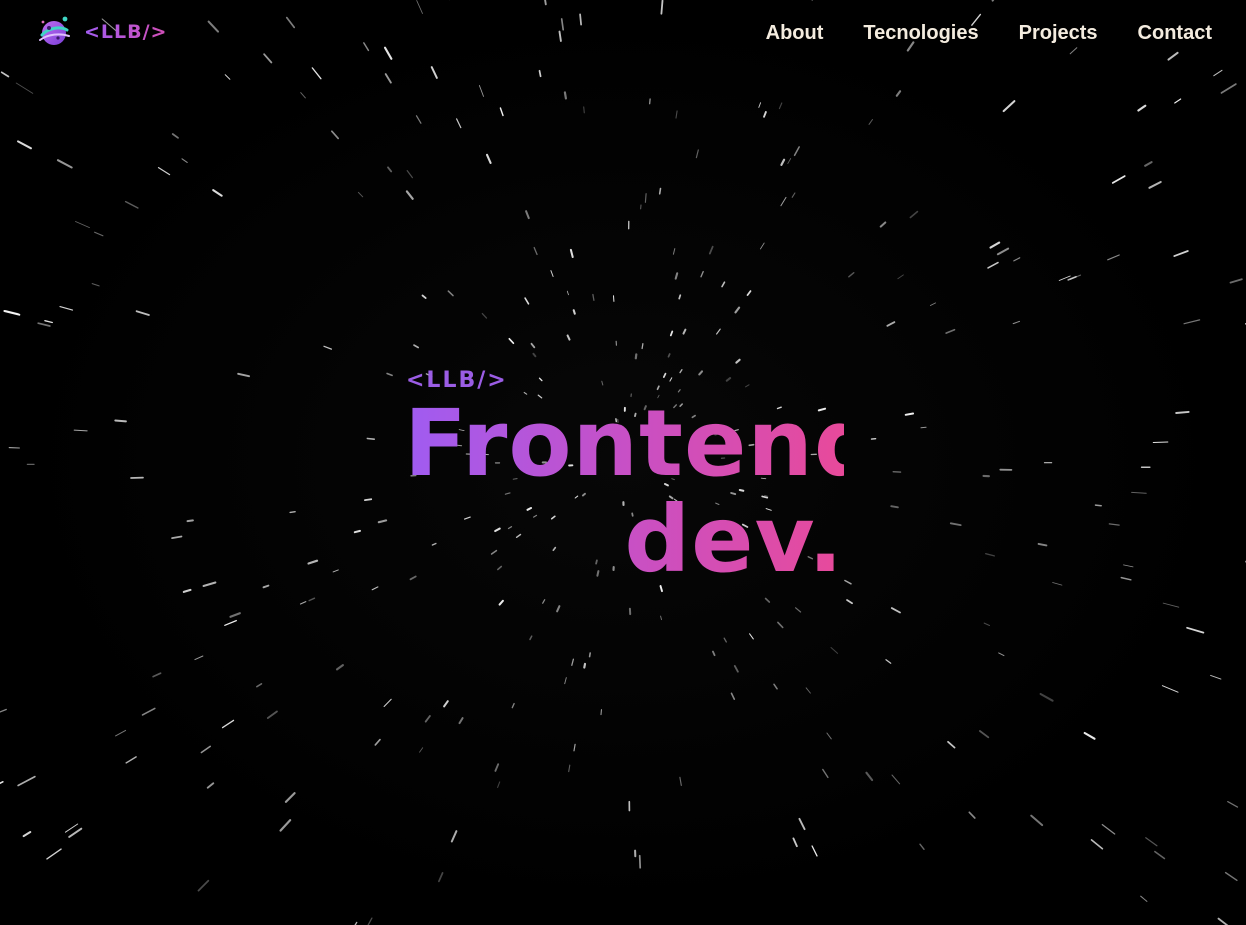 Image resolution: width=1246 pixels, height=925 pixels. What do you see at coordinates (920, 33) in the screenshot?
I see `nav-technologies-link: Tecnologies` at bounding box center [920, 33].